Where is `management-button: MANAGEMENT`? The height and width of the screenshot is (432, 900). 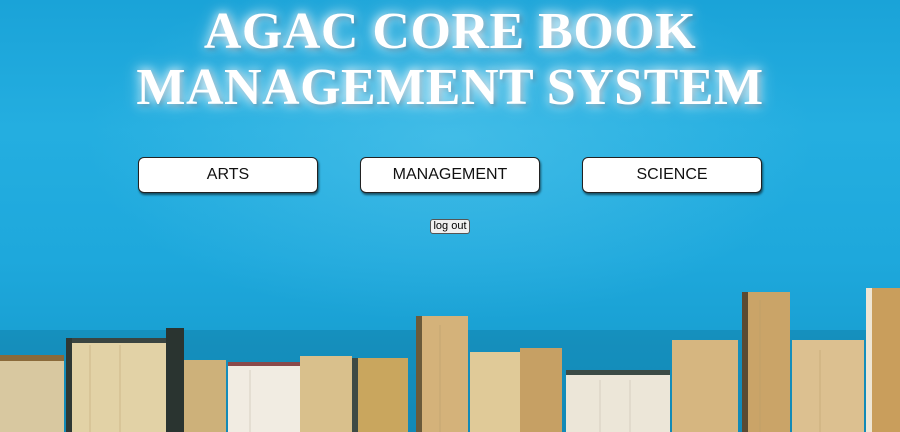 management-button: MANAGEMENT is located at coordinates (450, 175).